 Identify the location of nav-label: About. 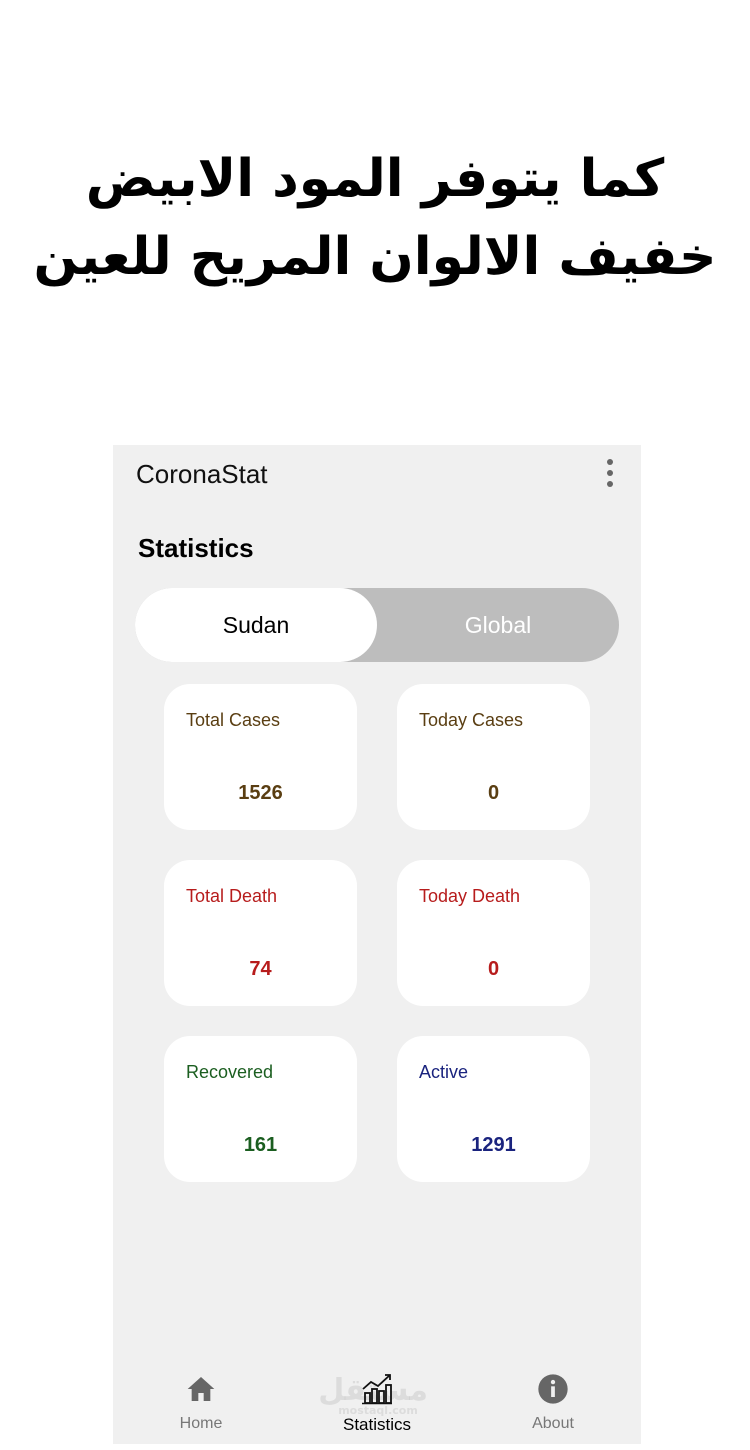
(553, 1423).